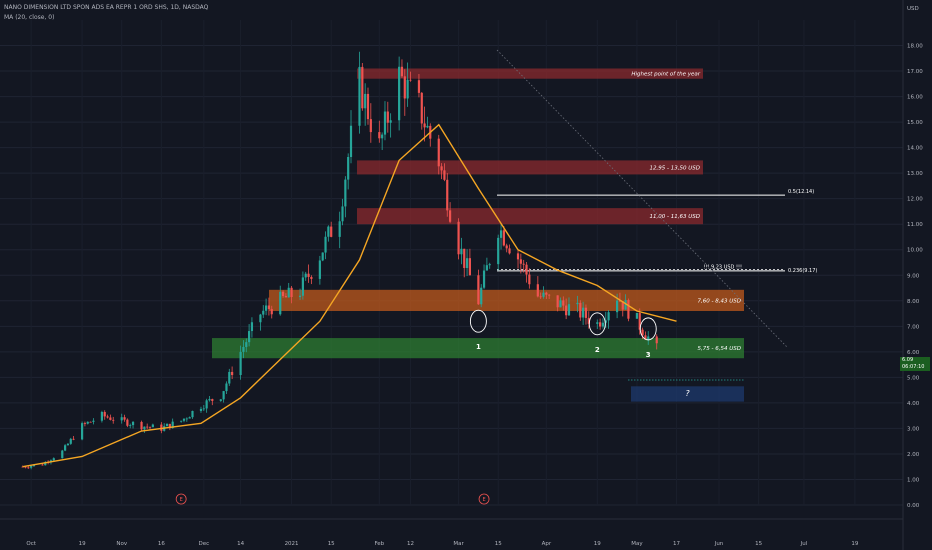 This screenshot has height=550, width=932. I want to click on x-tick-label: Apr, so click(547, 544).